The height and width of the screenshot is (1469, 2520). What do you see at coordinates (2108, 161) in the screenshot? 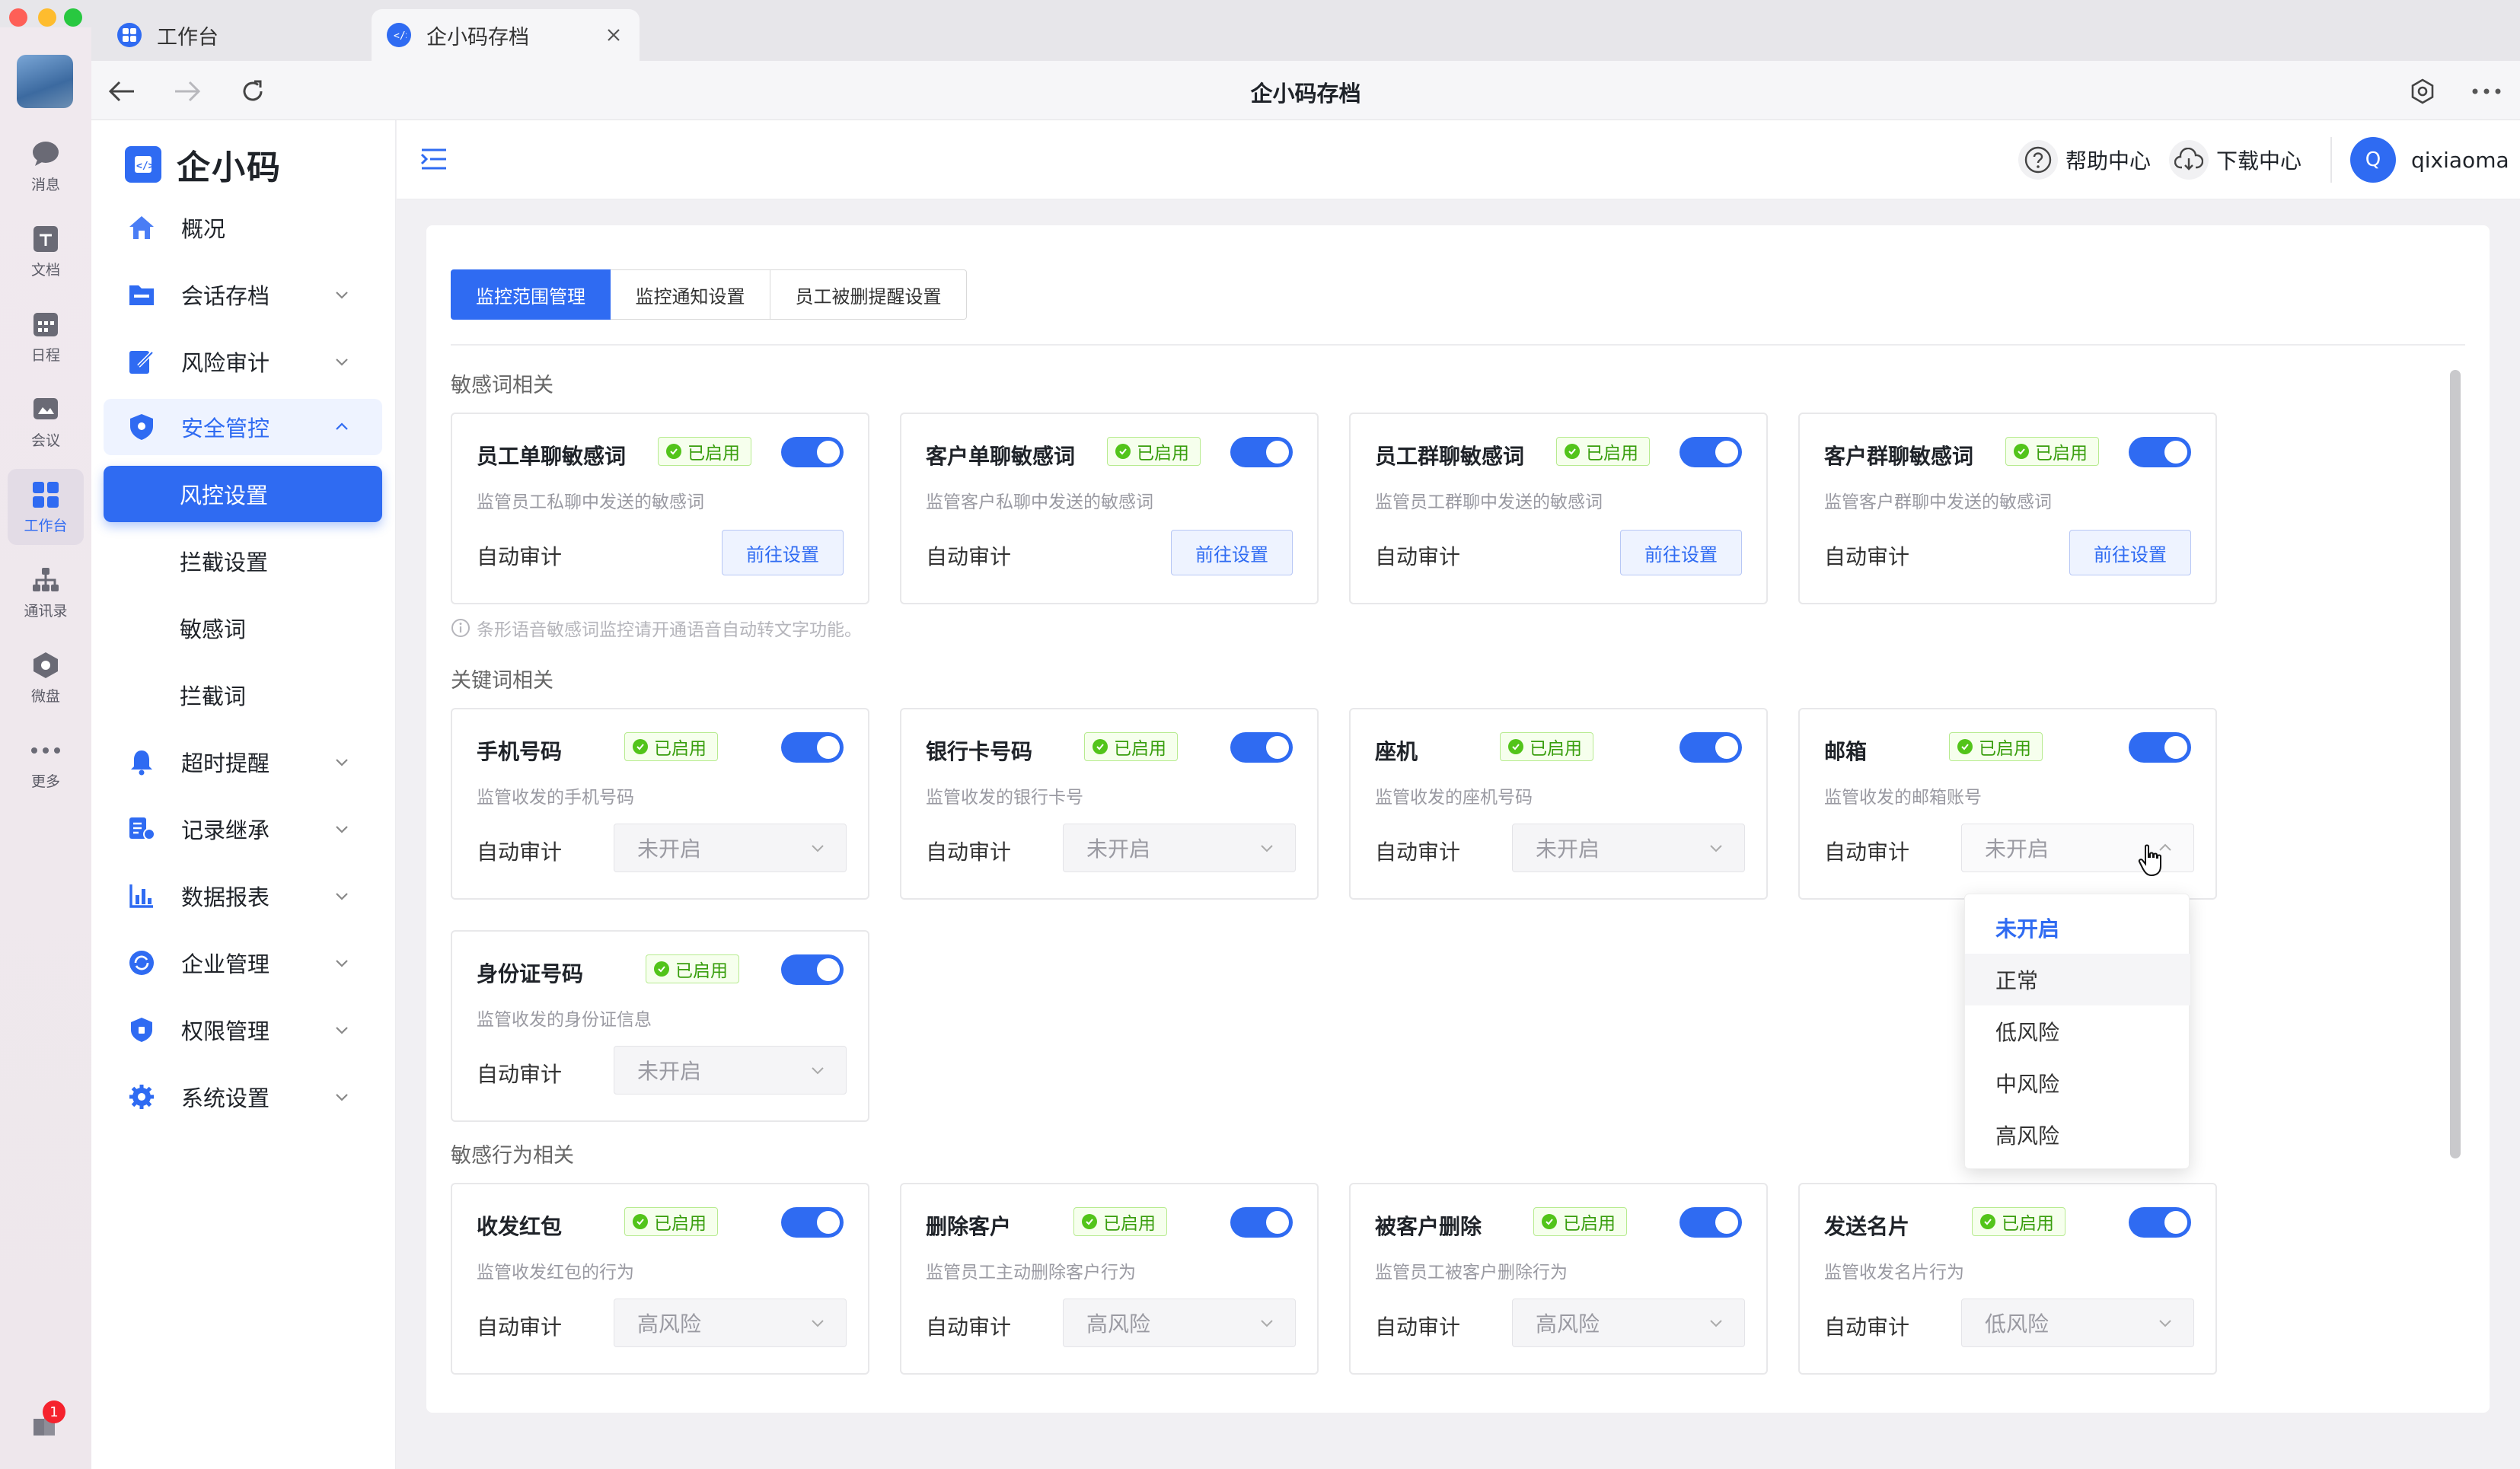
I see `help-center-label: 帮助中心` at bounding box center [2108, 161].